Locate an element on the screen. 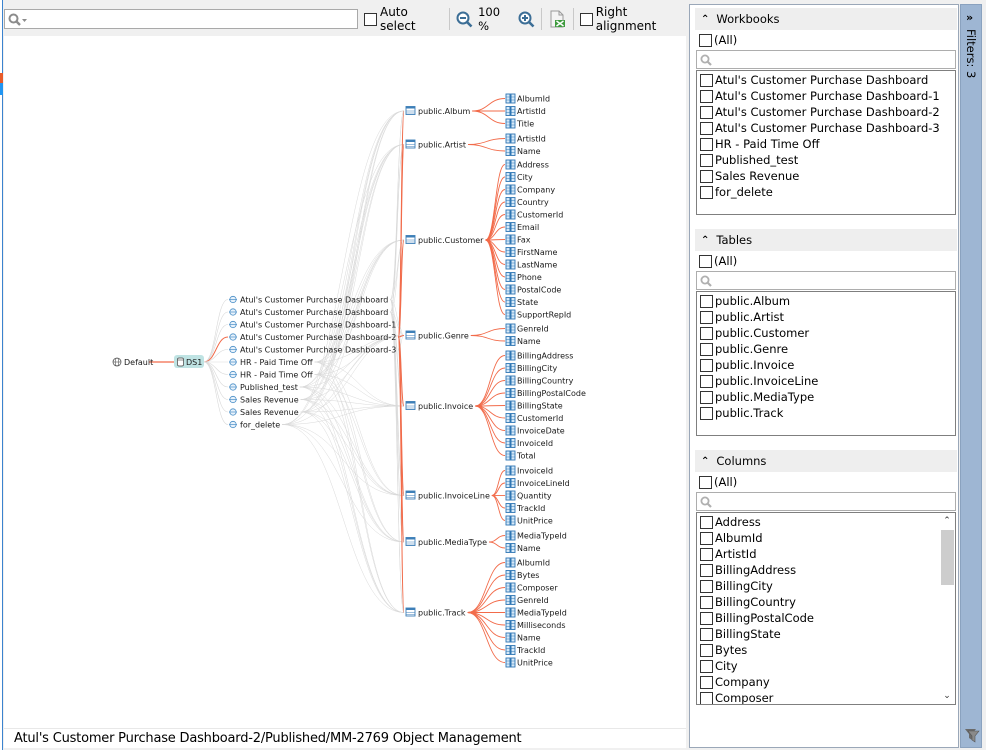 The height and width of the screenshot is (750, 986). auto-select-toggle: Auto select is located at coordinates (403, 19).